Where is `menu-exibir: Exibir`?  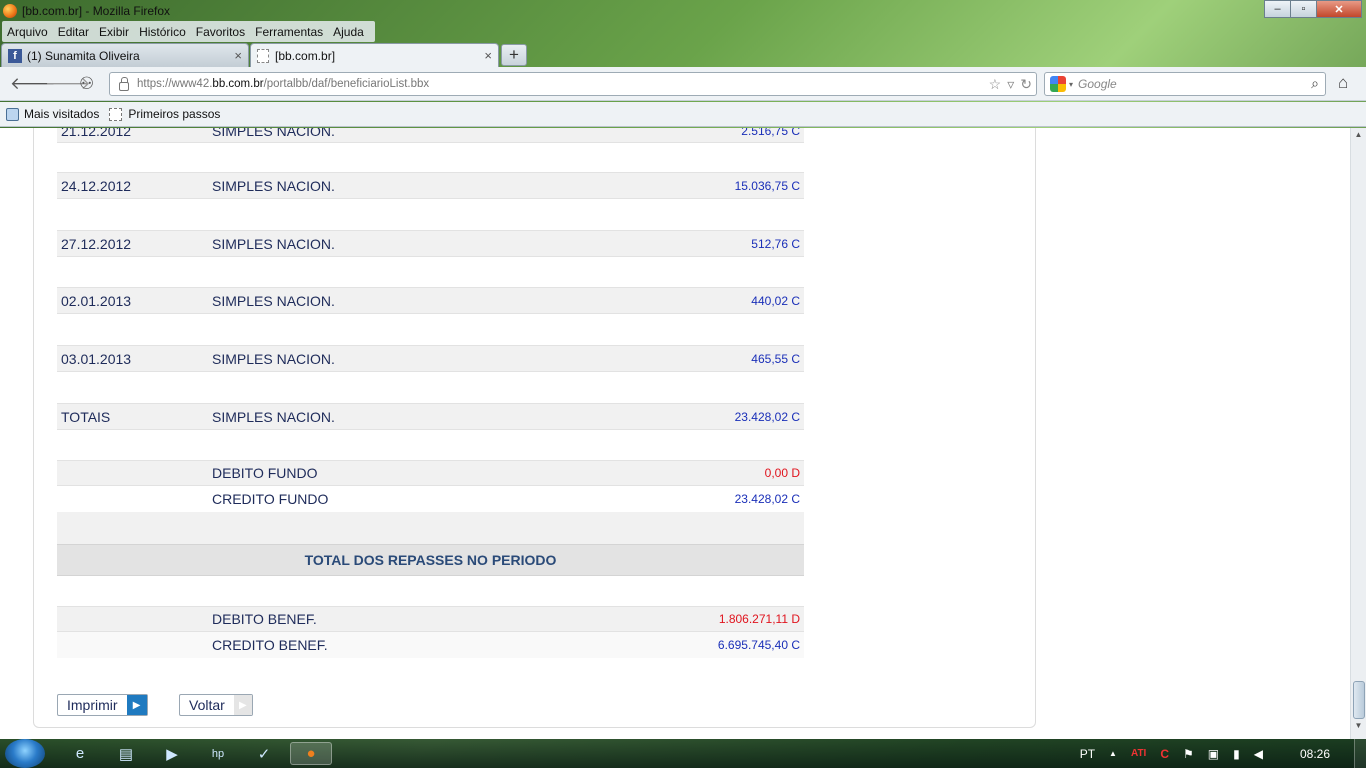 menu-exibir: Exibir is located at coordinates (114, 32).